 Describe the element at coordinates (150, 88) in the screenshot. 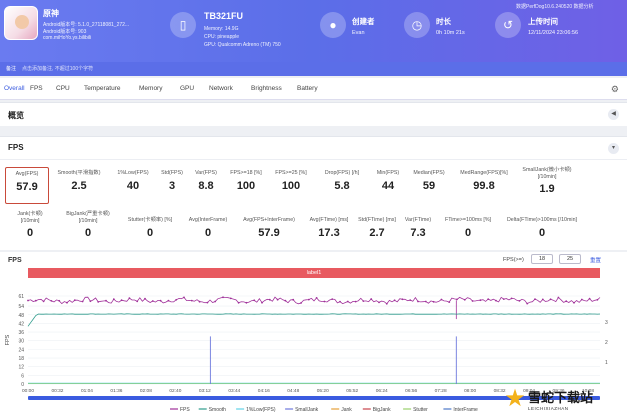

I see `tab-memory: Memory` at that location.